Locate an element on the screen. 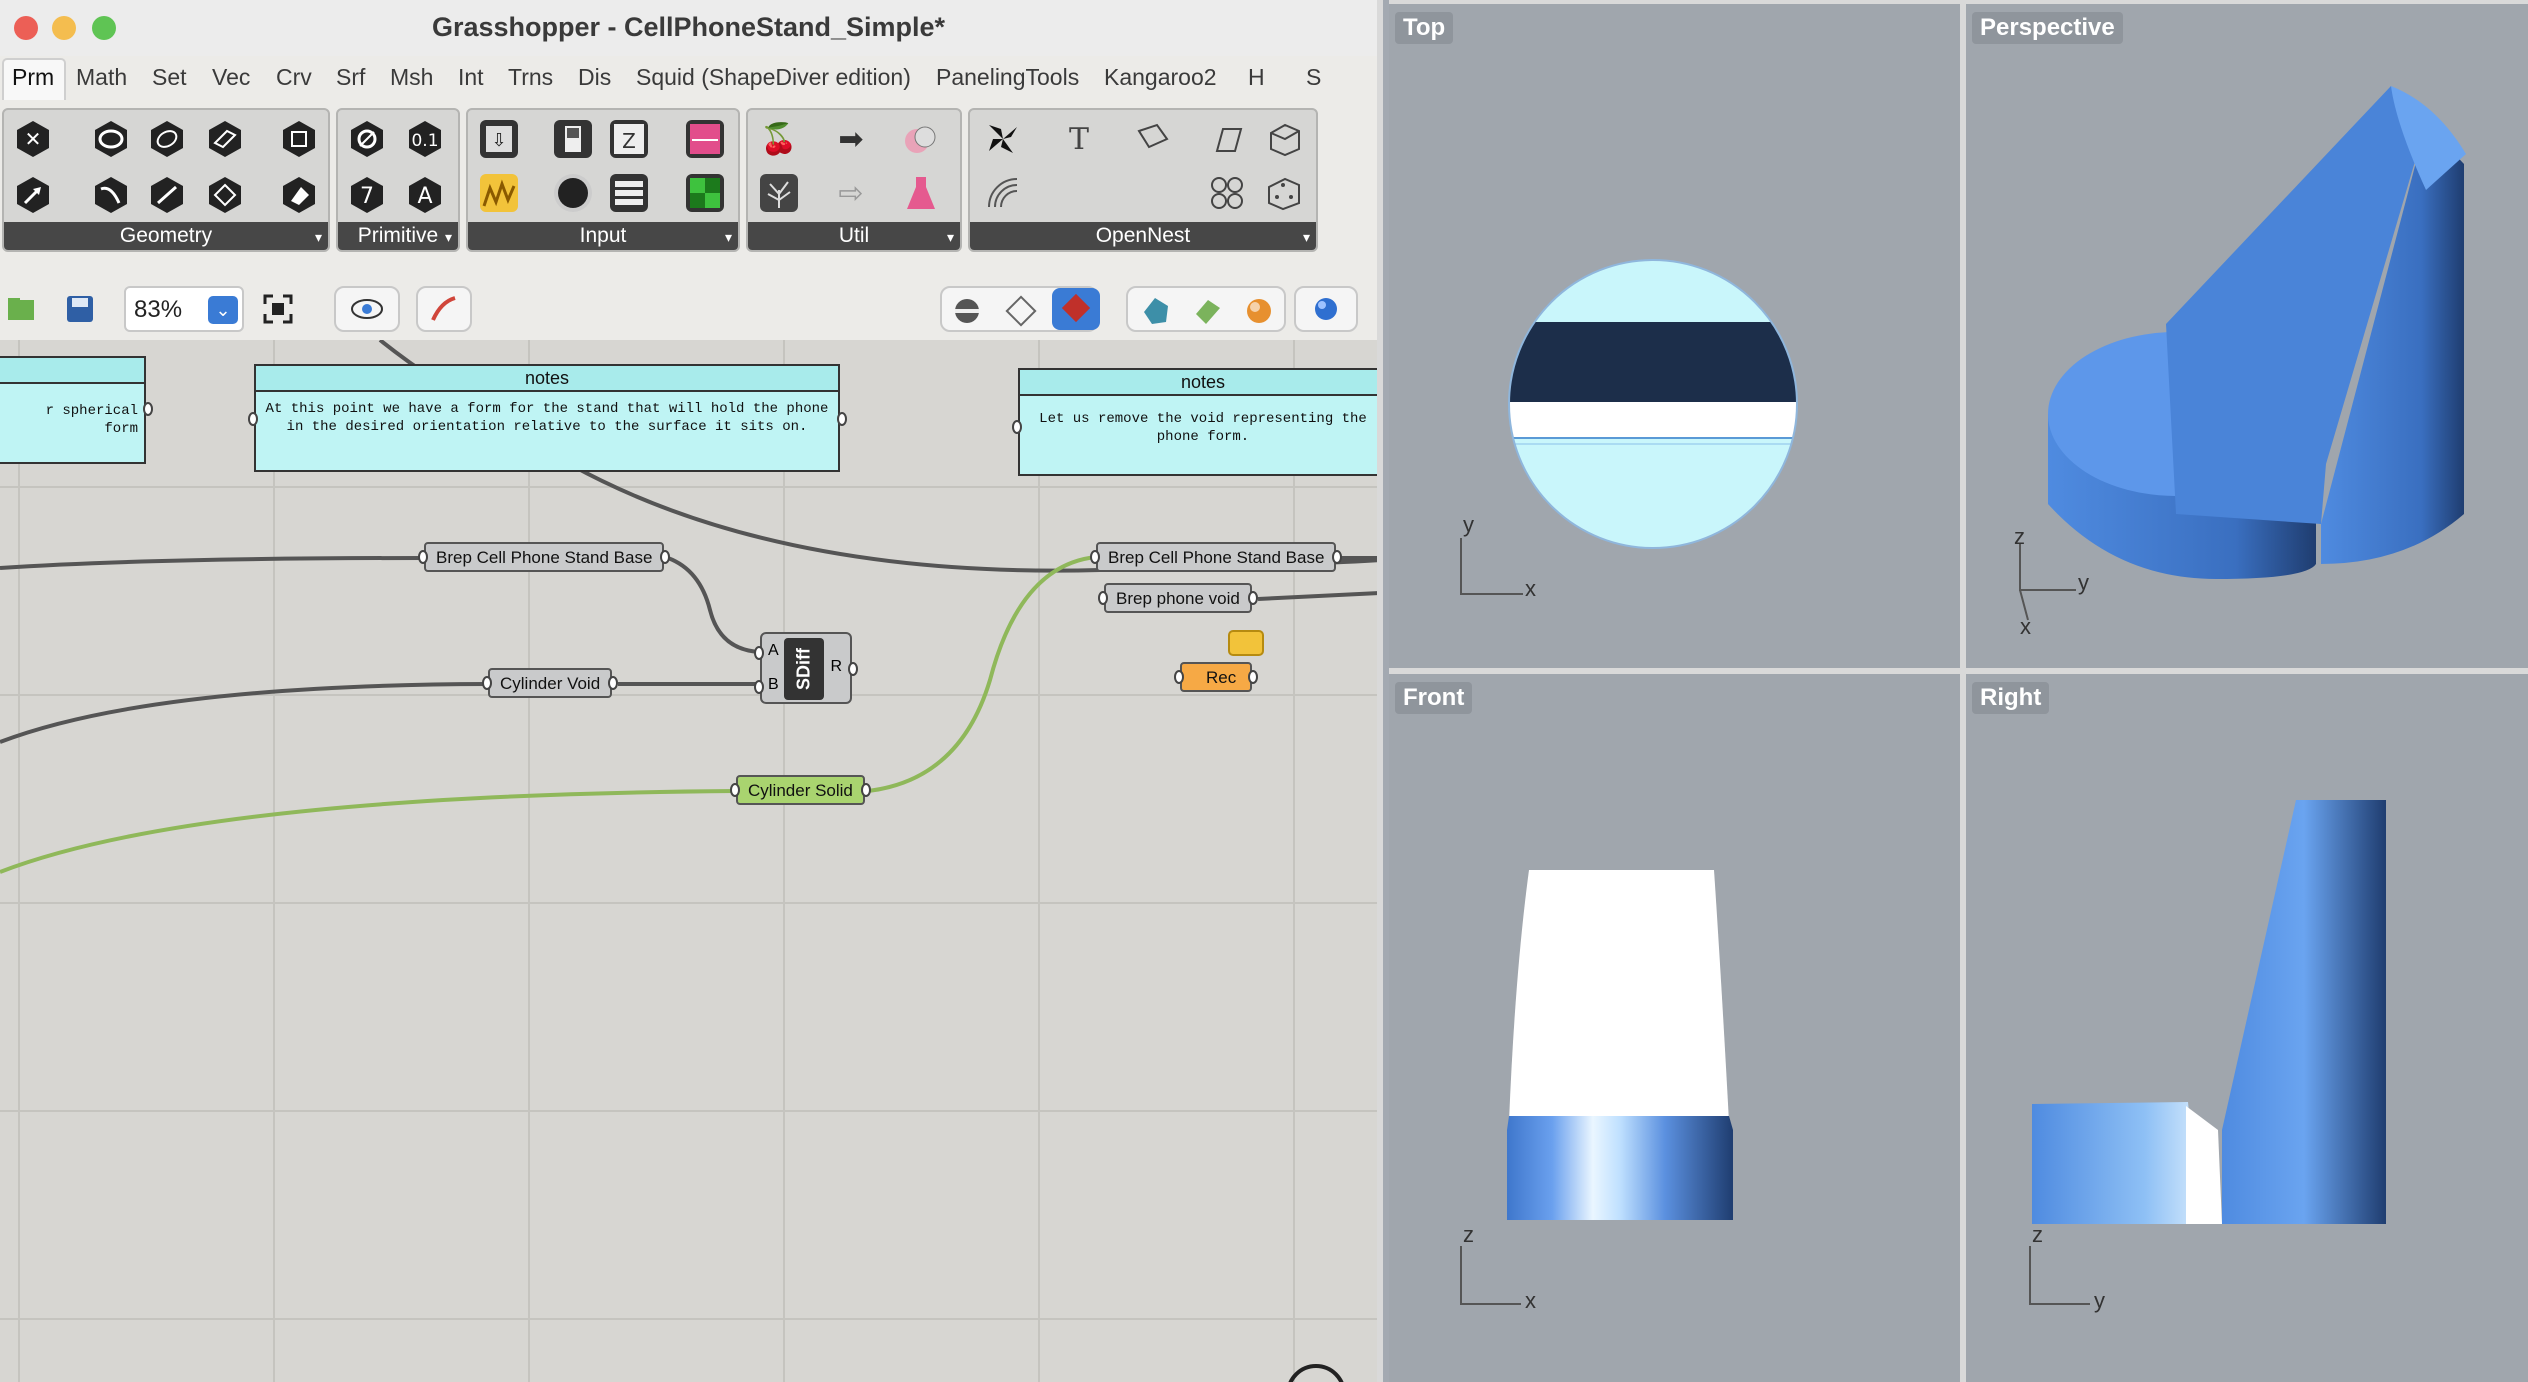  decimal-icon: 0.1 is located at coordinates (425, 139).